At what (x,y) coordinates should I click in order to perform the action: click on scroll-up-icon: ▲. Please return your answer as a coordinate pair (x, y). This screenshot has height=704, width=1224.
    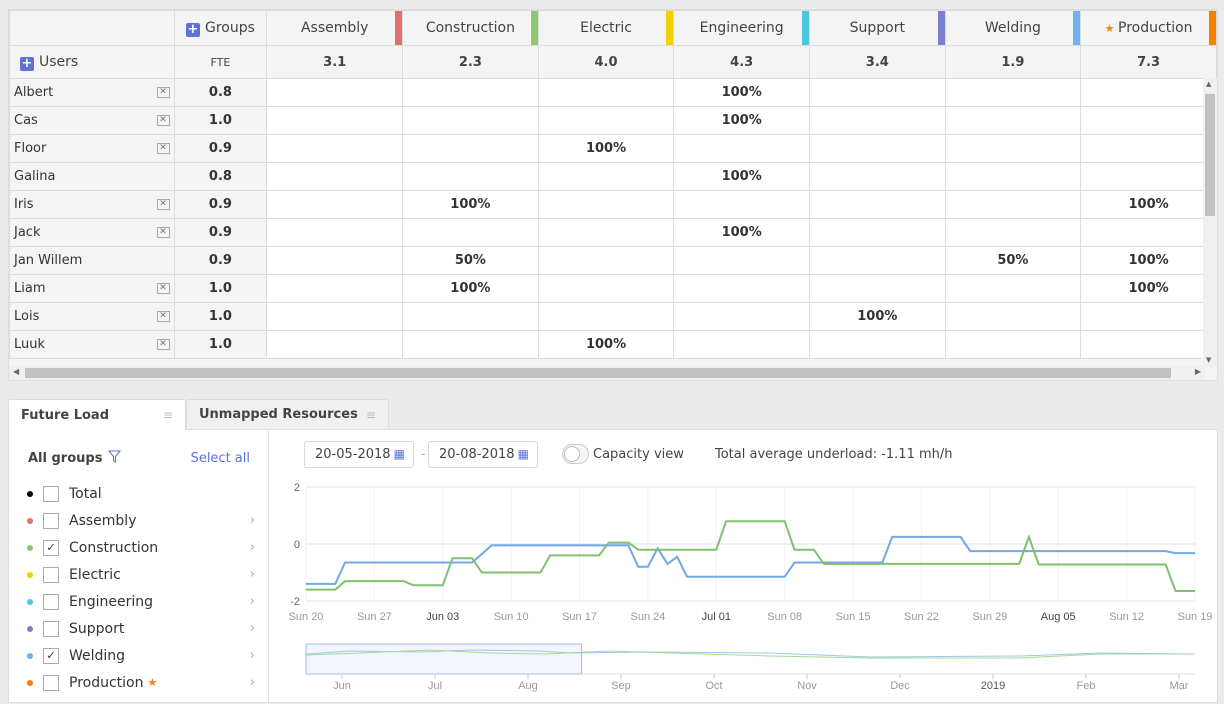
    Looking at the image, I should click on (1208, 84).